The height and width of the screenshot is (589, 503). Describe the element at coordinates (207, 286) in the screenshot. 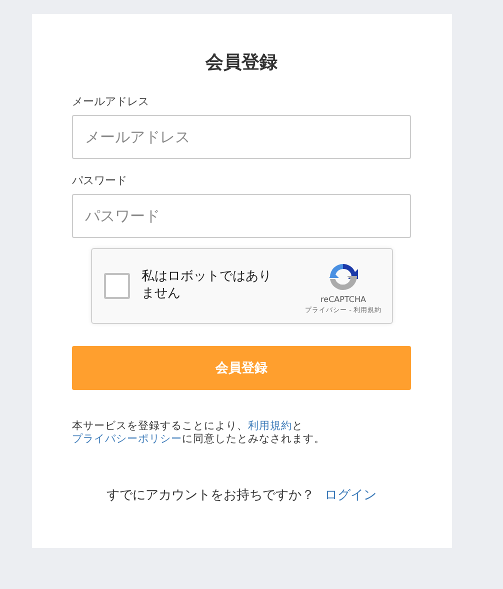

I see `captcha-label: 私はロボットではありません` at that location.